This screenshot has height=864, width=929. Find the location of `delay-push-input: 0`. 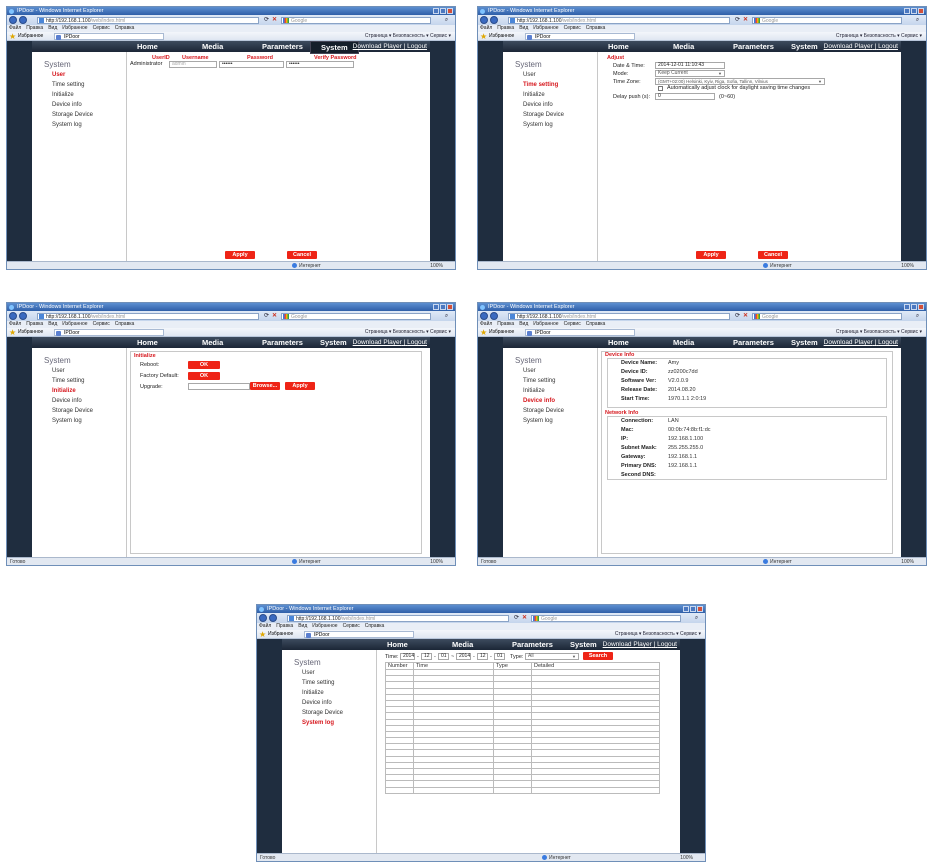

delay-push-input: 0 is located at coordinates (685, 96).